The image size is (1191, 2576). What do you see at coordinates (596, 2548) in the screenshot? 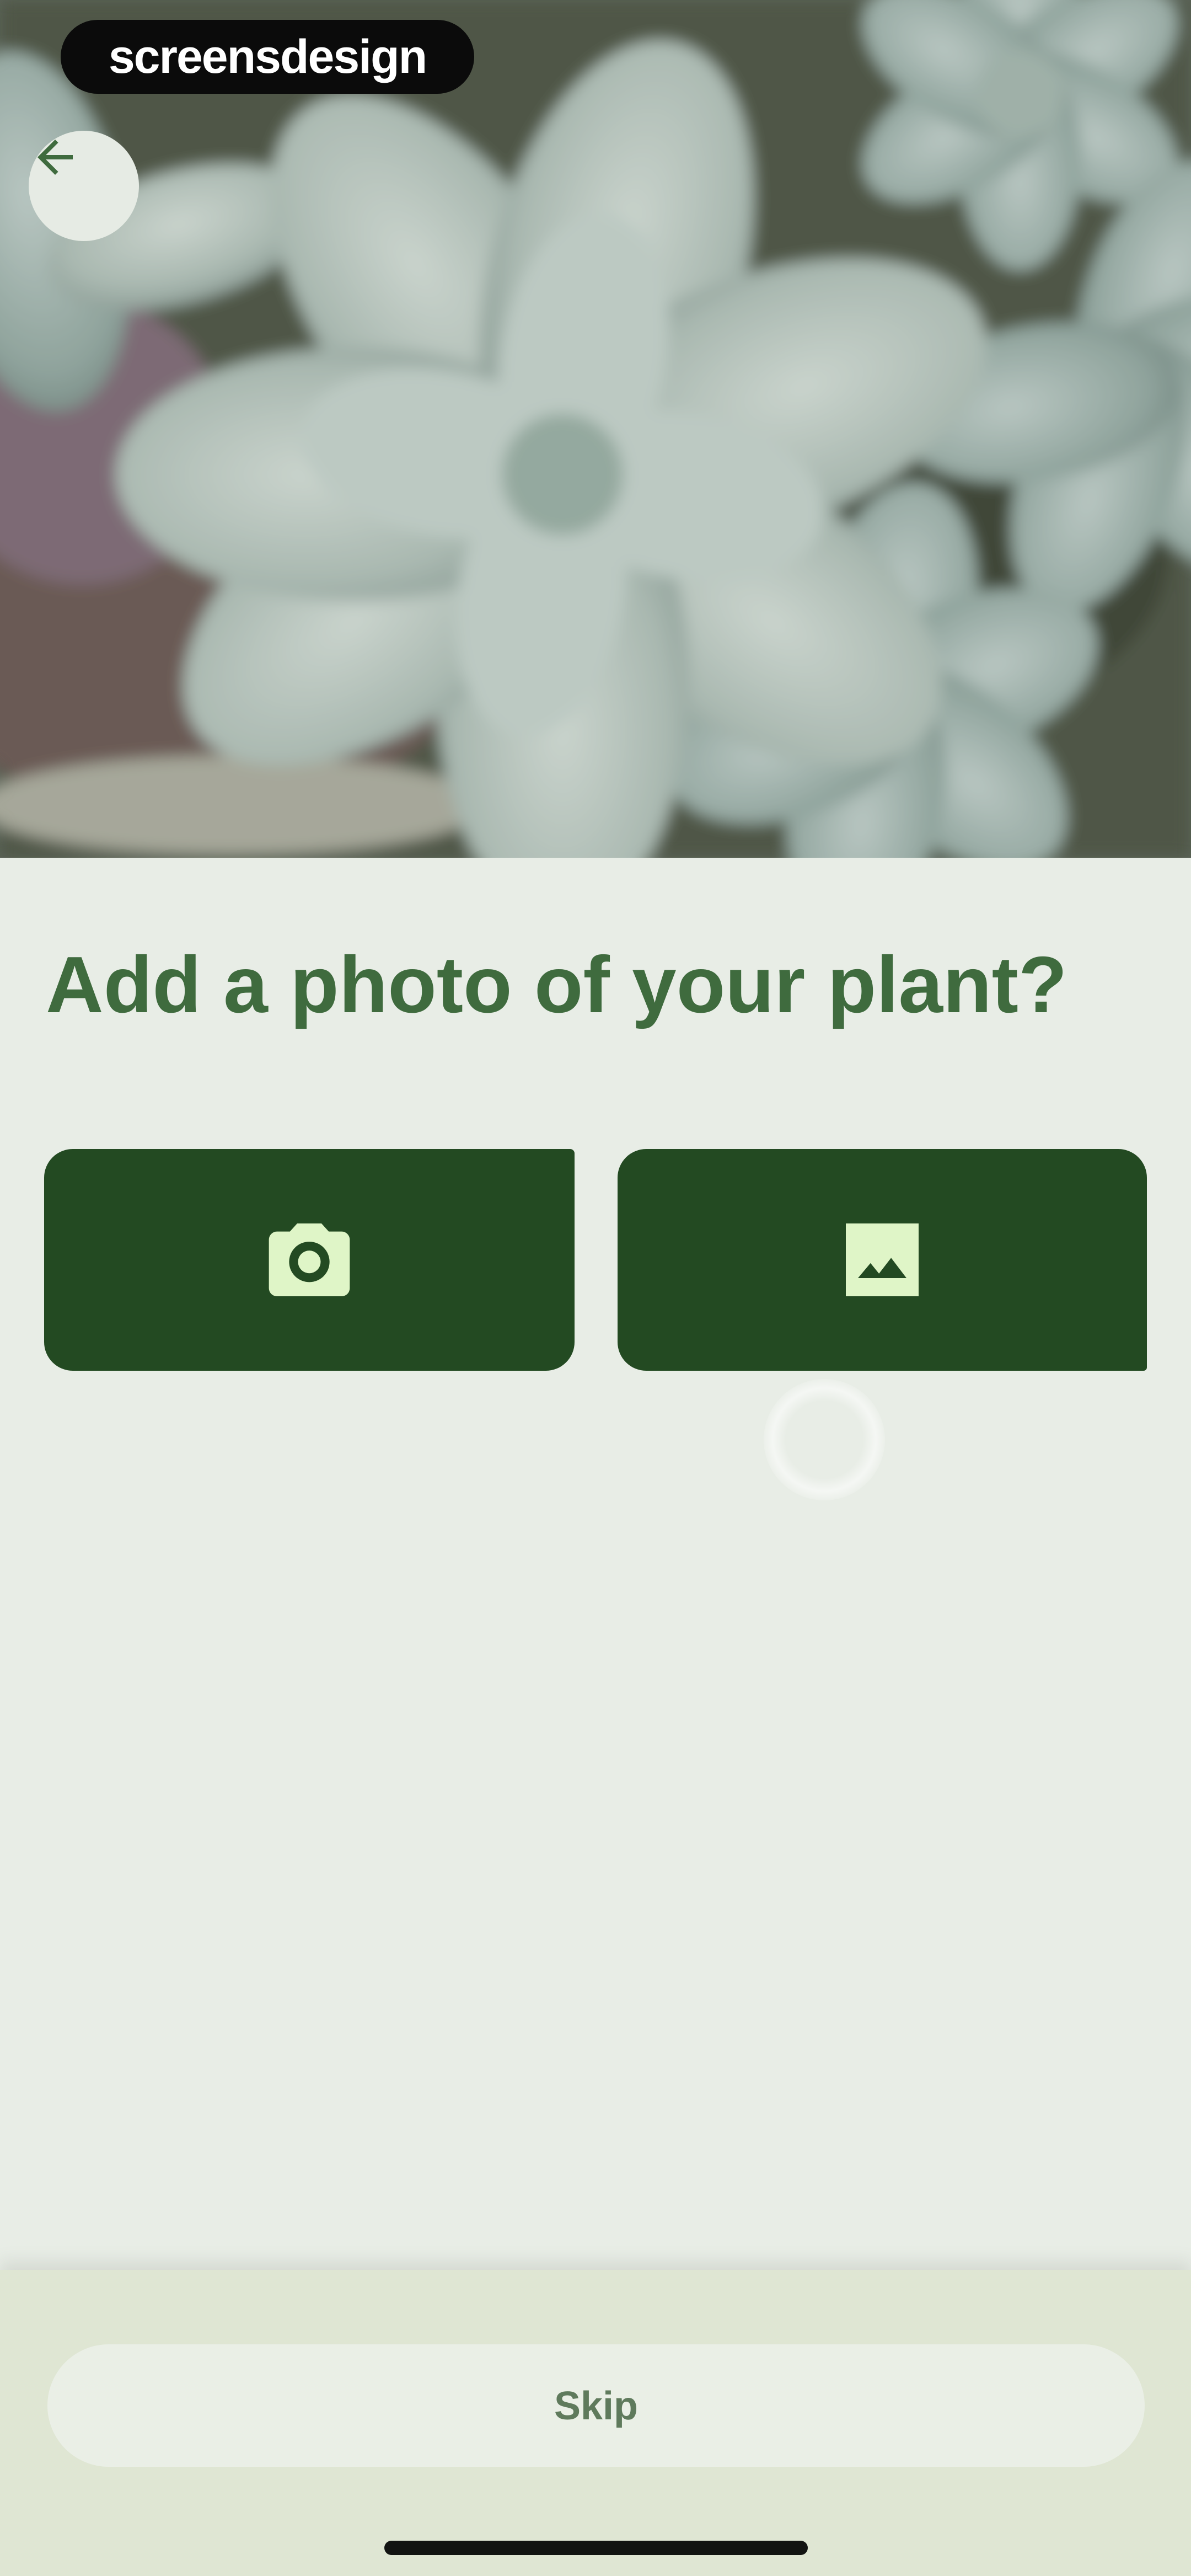
I see `home-indicator` at bounding box center [596, 2548].